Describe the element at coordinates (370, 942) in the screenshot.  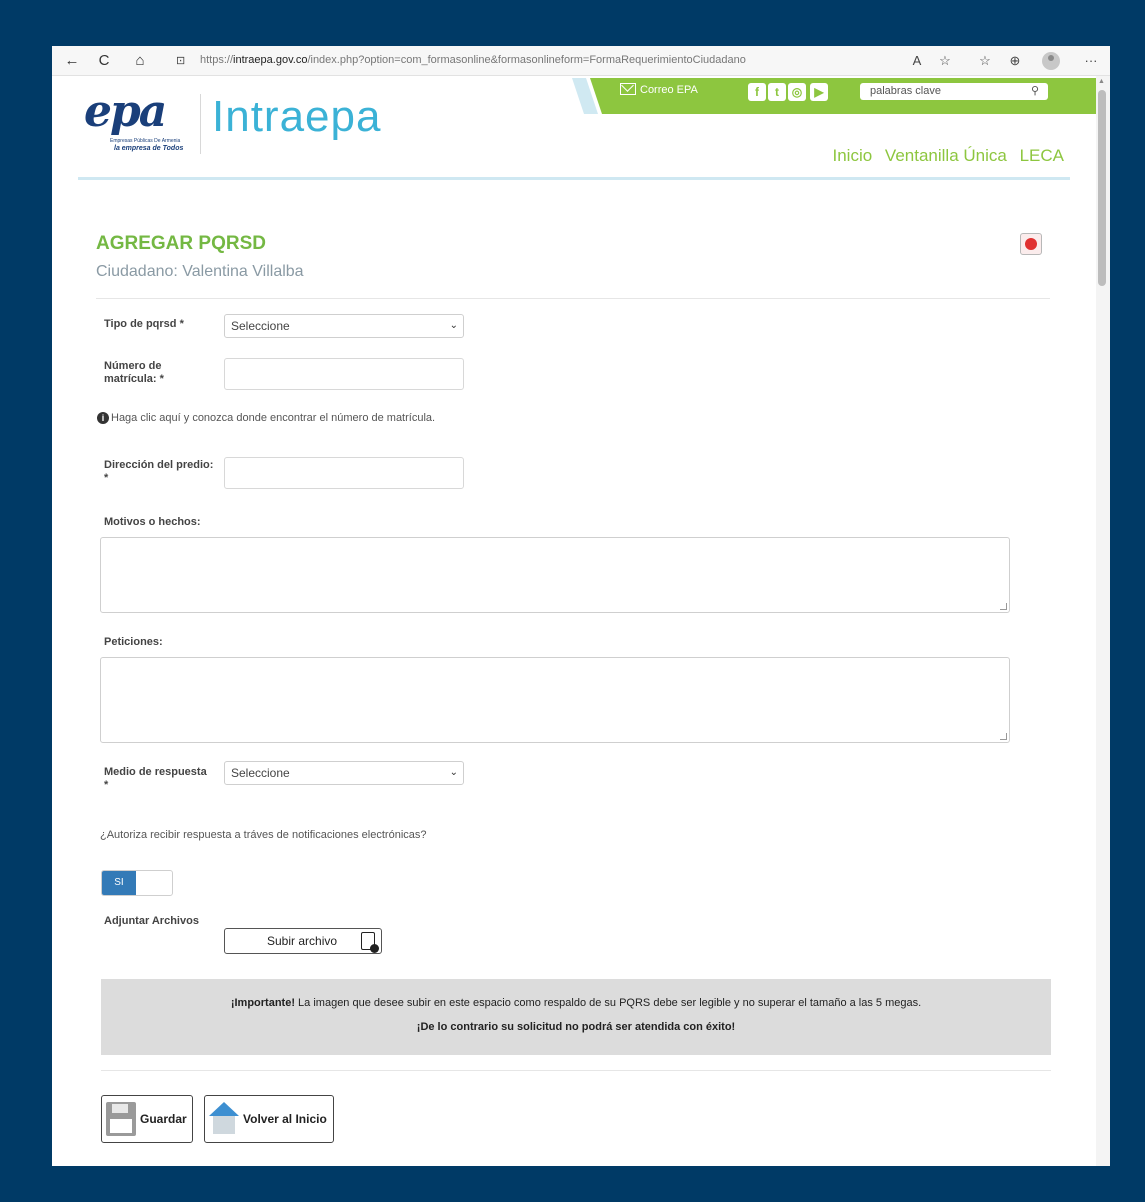
I see `add-file-icon` at that location.